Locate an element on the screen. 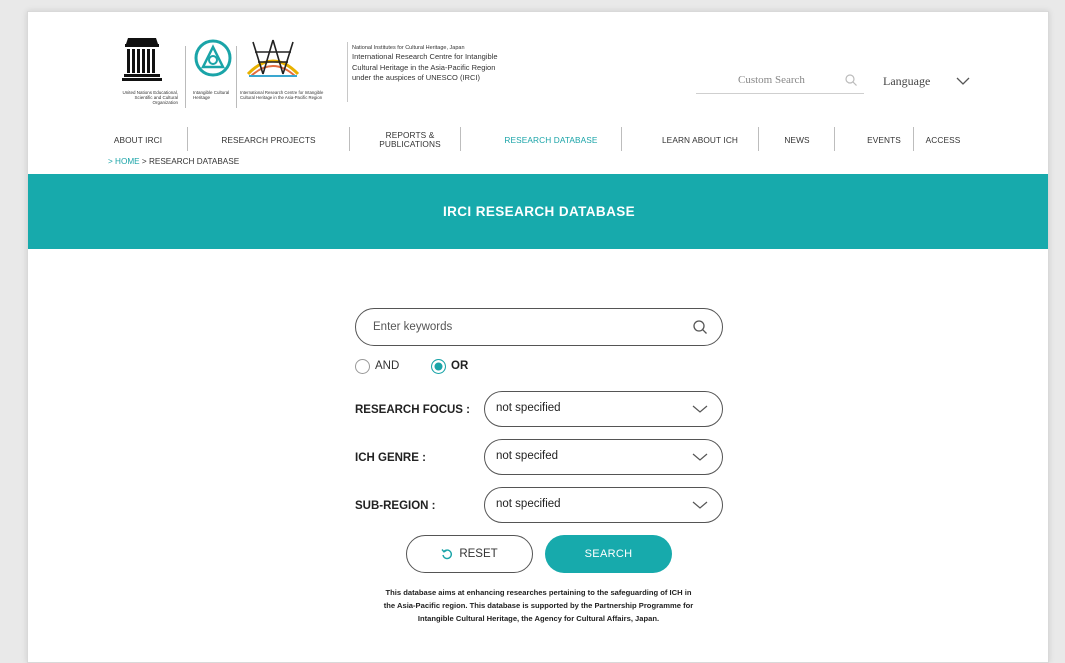  search-label: SEARCH is located at coordinates (608, 554).